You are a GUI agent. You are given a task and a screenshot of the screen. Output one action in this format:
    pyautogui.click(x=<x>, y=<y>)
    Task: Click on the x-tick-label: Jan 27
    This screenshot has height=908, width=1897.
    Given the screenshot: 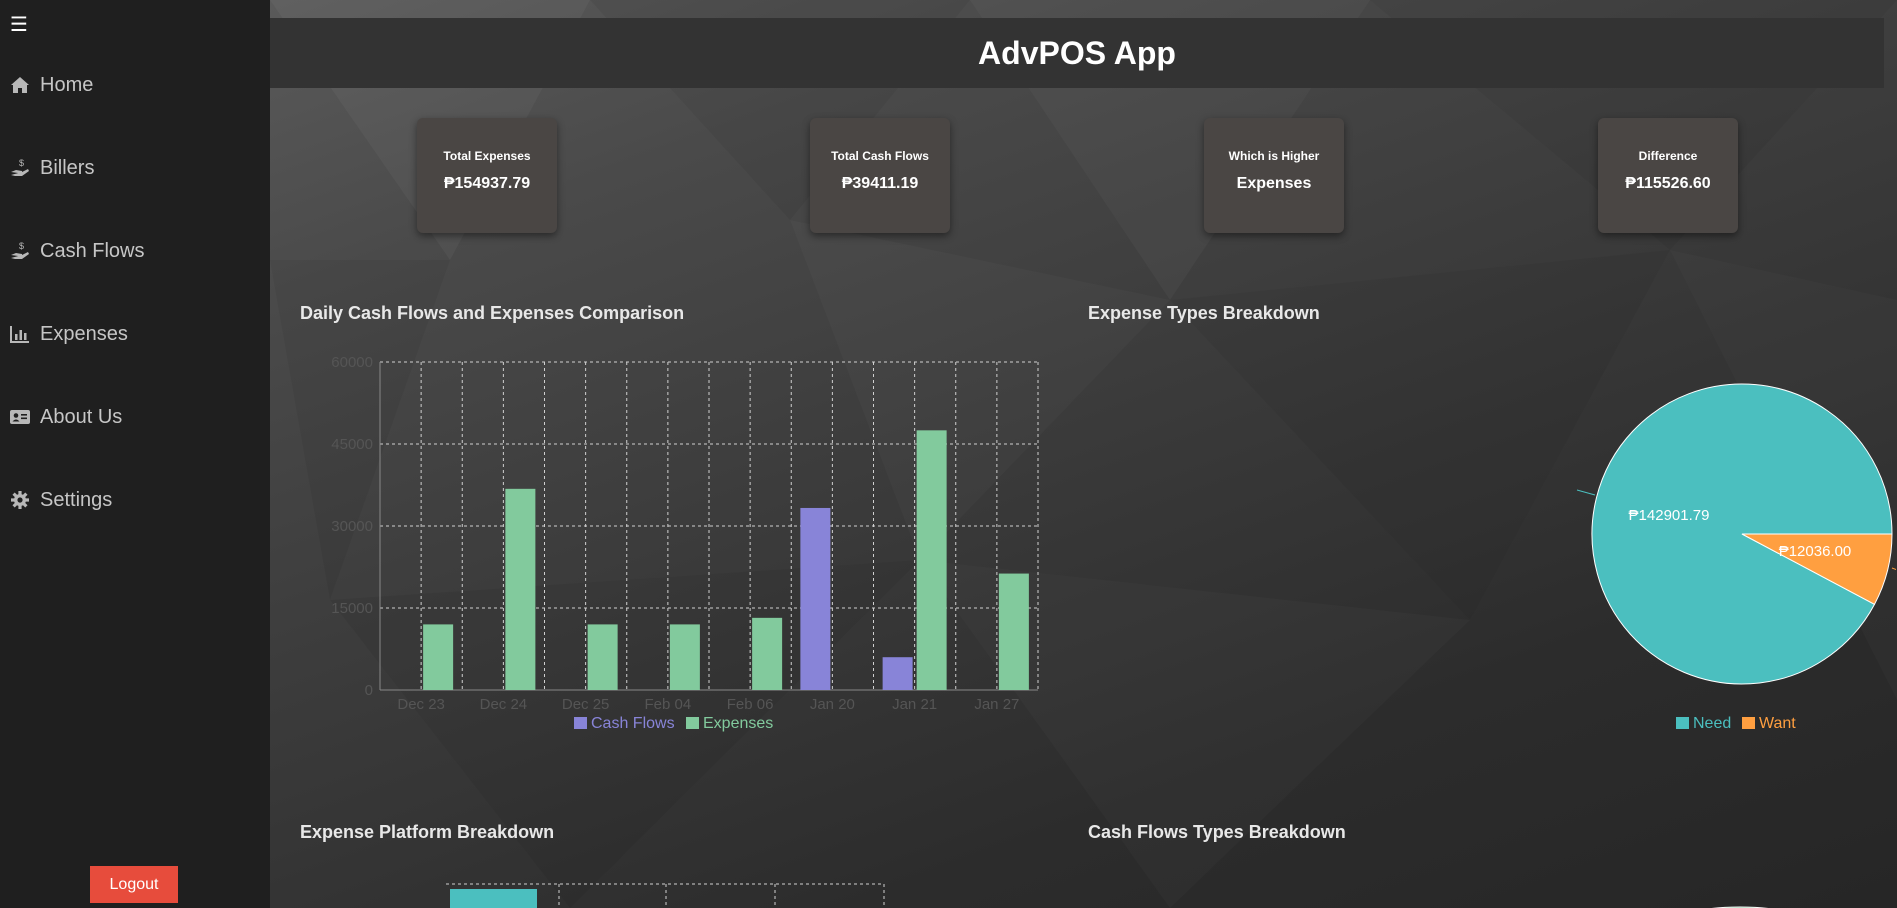 What is the action you would take?
    pyautogui.click(x=996, y=704)
    